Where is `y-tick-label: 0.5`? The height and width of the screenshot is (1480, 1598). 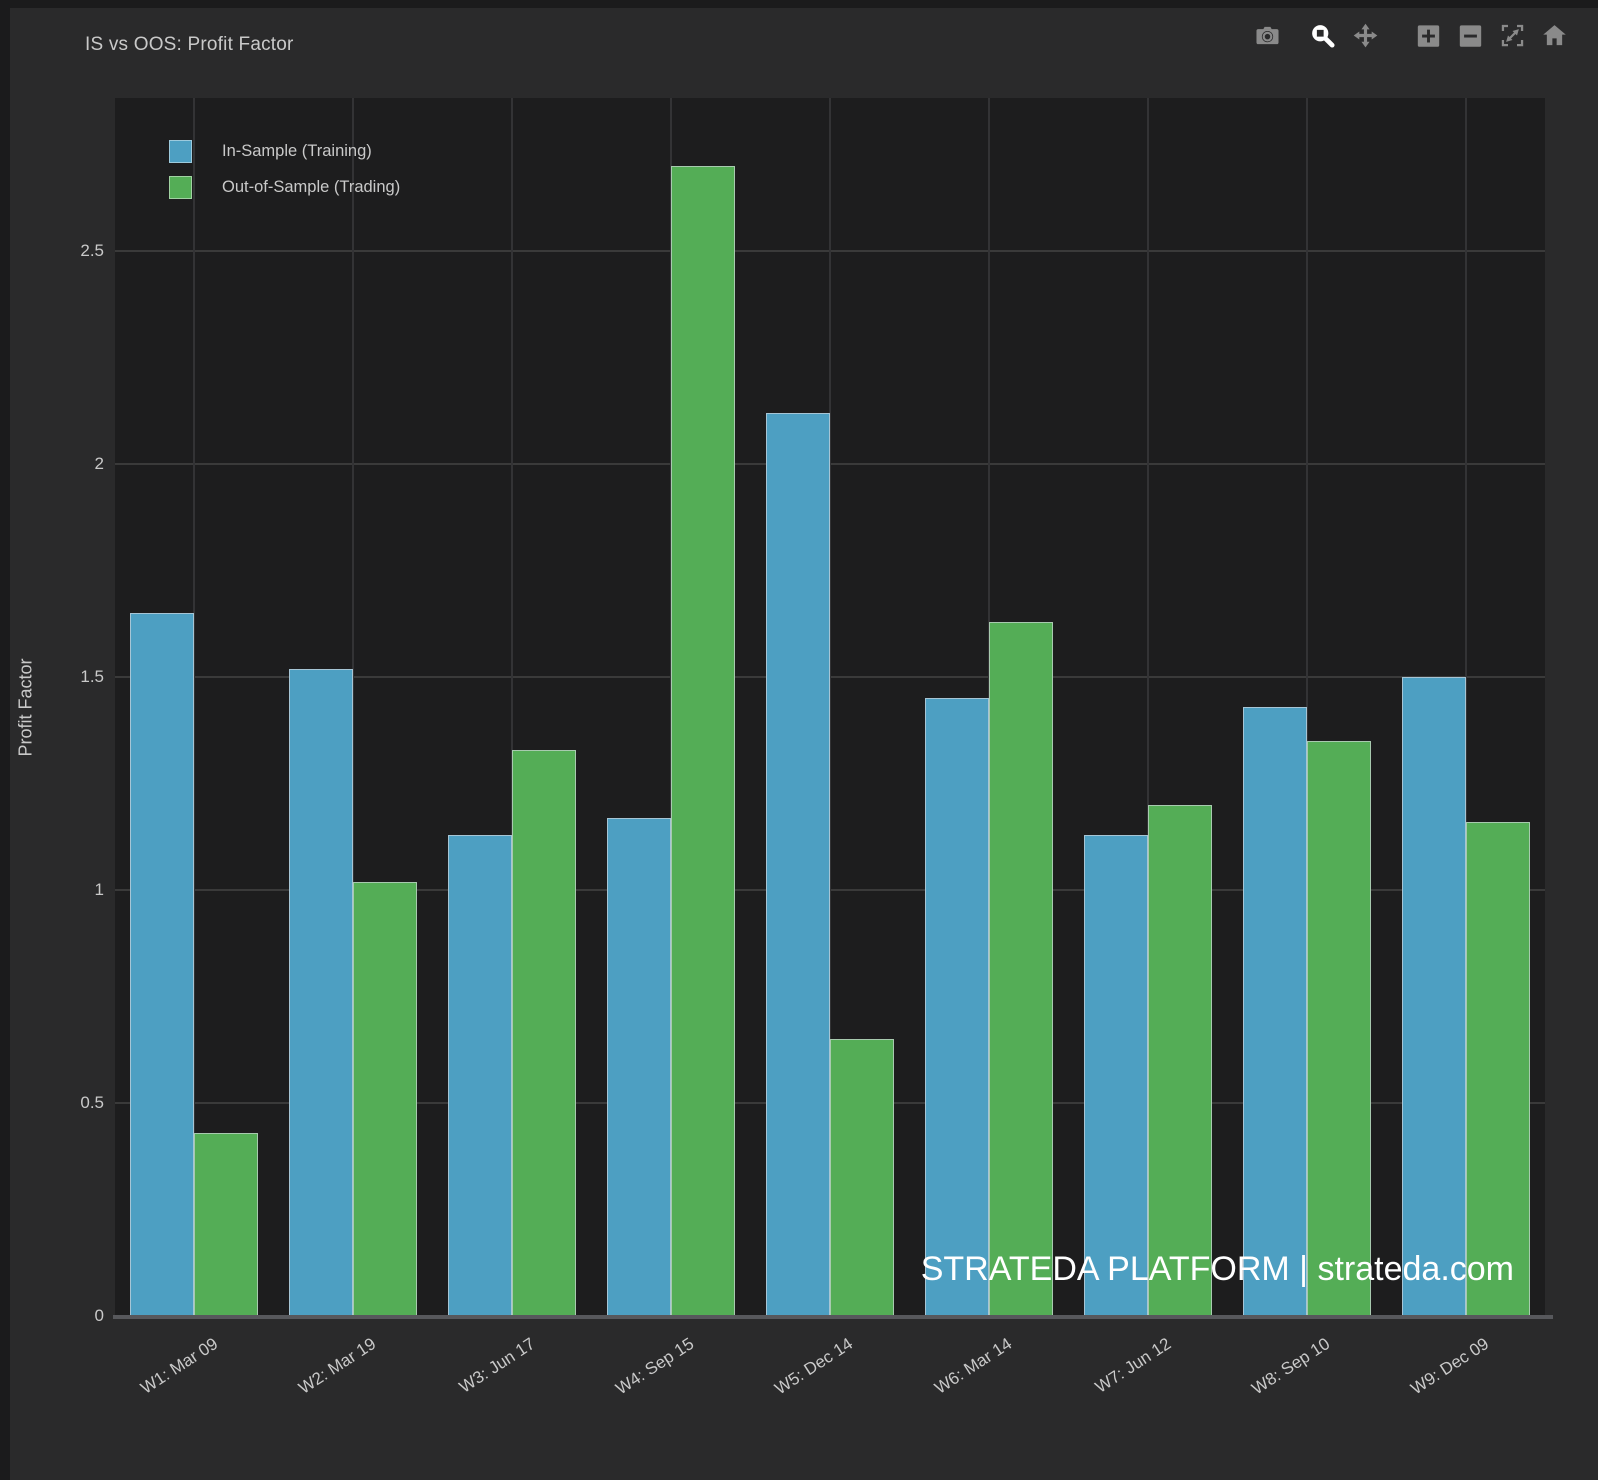 y-tick-label: 0.5 is located at coordinates (92, 1103).